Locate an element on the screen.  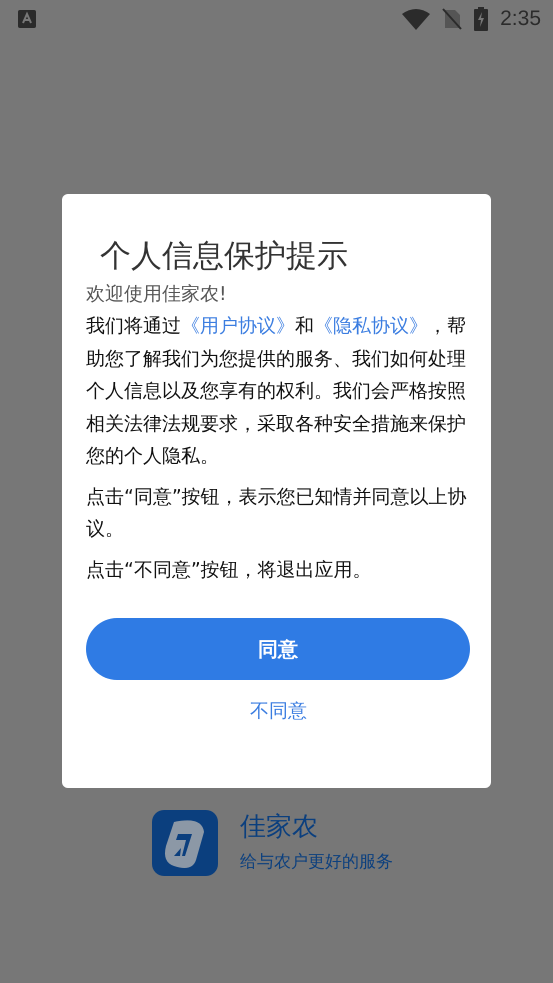
app-slogan: 给与农户更好的服务 is located at coordinates (316, 862).